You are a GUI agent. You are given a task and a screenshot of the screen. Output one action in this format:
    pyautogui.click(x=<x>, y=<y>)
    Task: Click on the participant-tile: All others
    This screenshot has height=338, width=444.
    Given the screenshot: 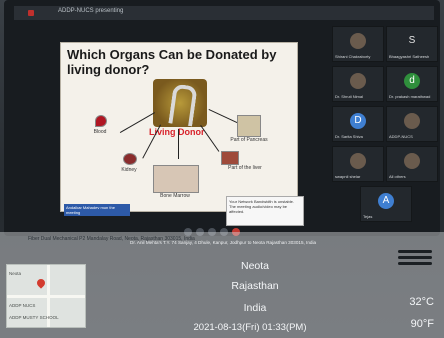 What is the action you would take?
    pyautogui.click(x=412, y=164)
    